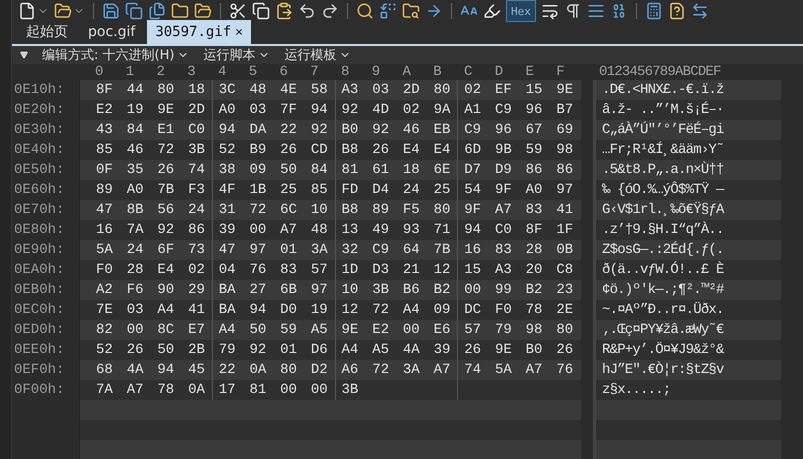 The image size is (803, 459). What do you see at coordinates (238, 11) in the screenshot?
I see `cut-icon` at bounding box center [238, 11].